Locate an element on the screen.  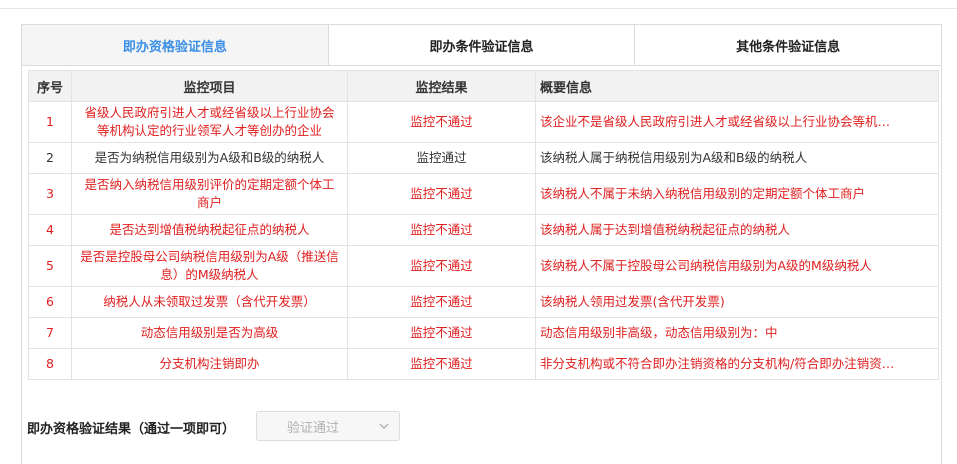
chevron-down-icon is located at coordinates (384, 426).